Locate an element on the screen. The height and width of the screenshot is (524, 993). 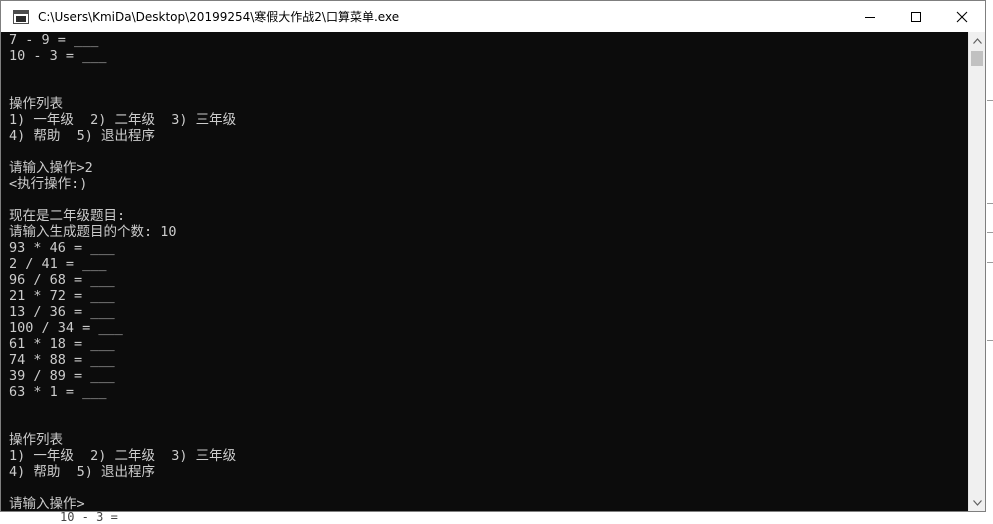
chevron-down-icon is located at coordinates (977, 502).